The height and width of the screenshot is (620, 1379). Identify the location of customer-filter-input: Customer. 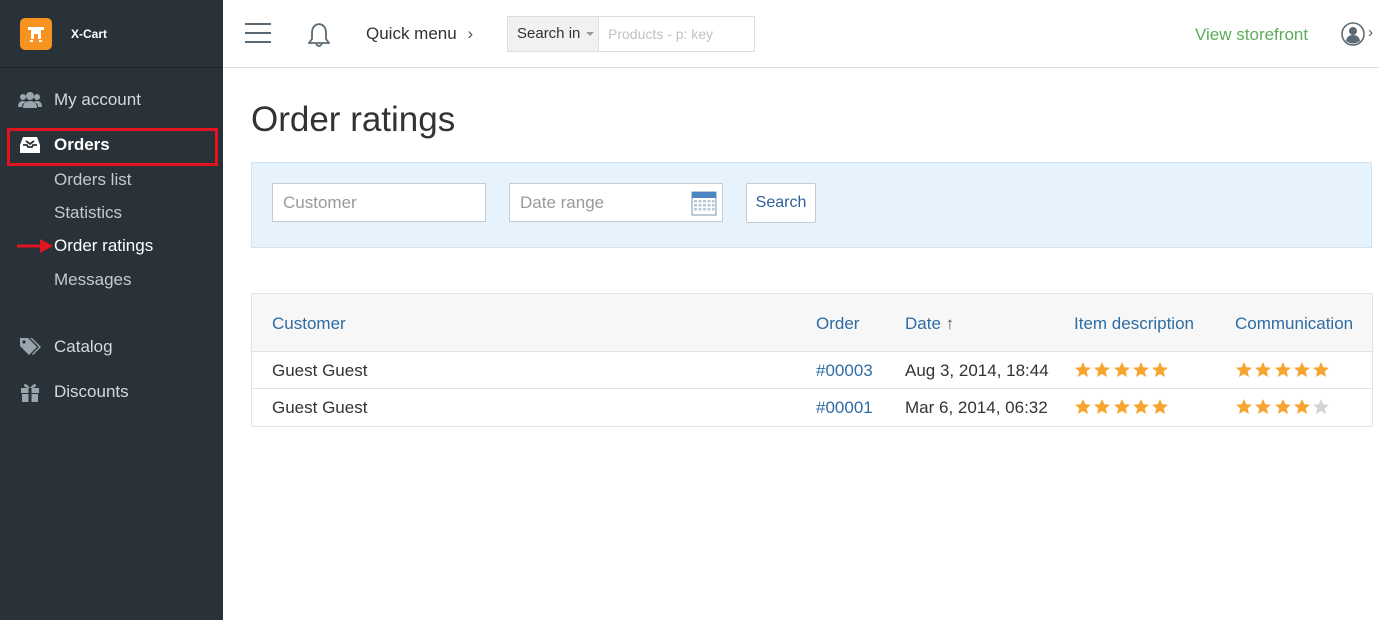
(379, 202).